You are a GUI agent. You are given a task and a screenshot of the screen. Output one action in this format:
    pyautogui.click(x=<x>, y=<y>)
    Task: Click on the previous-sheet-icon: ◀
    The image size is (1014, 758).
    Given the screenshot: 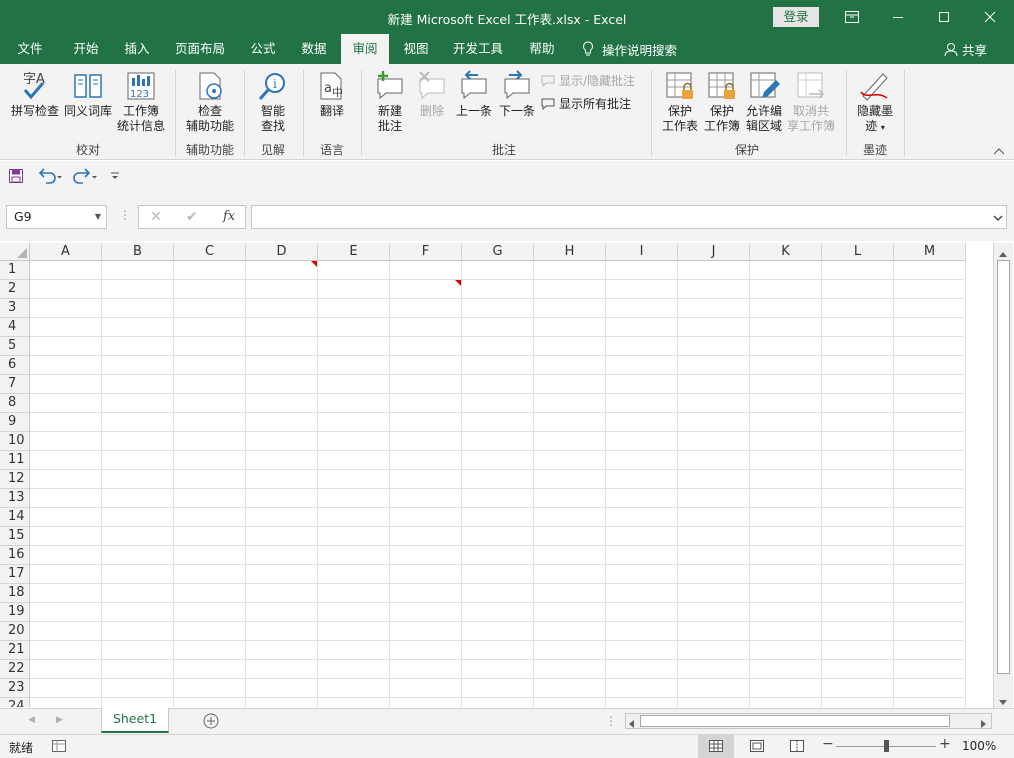 What is the action you would take?
    pyautogui.click(x=31, y=720)
    